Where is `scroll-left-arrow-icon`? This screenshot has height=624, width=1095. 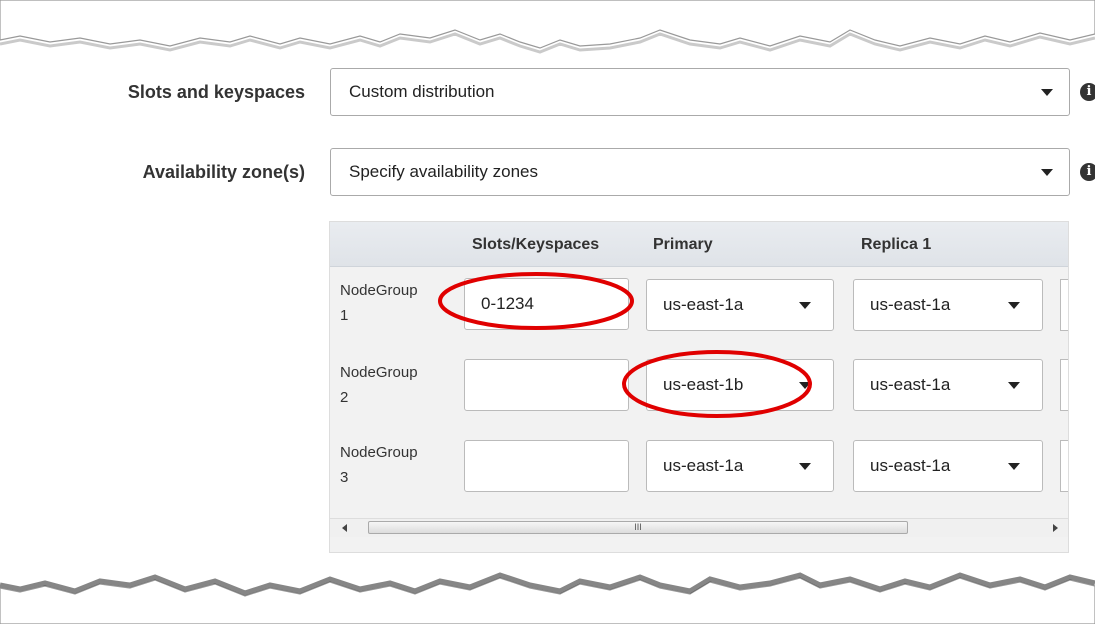
scroll-left-arrow-icon is located at coordinates (344, 528).